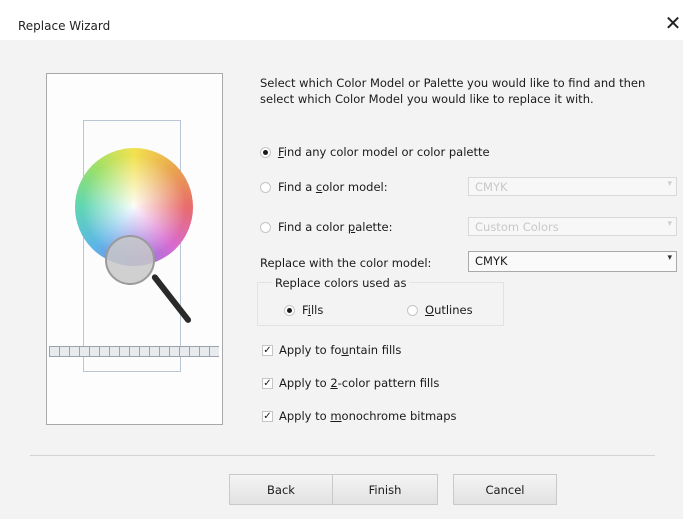 The height and width of the screenshot is (519, 683). I want to click on back-button: Back, so click(281, 489).